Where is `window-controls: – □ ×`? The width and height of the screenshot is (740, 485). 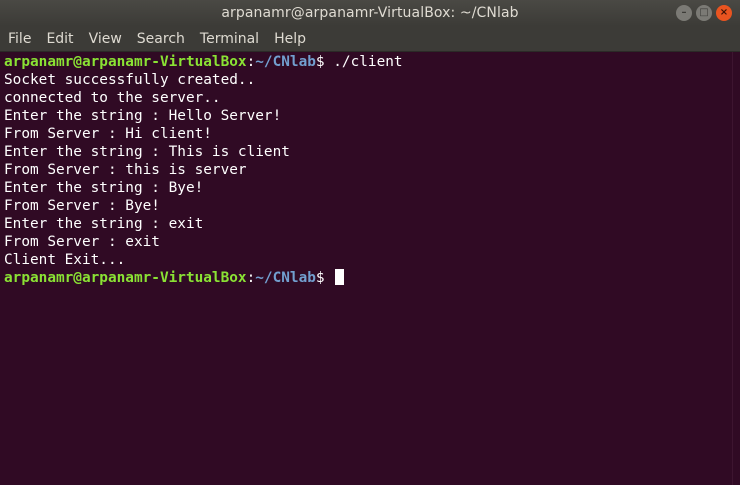 window-controls: – □ × is located at coordinates (704, 13).